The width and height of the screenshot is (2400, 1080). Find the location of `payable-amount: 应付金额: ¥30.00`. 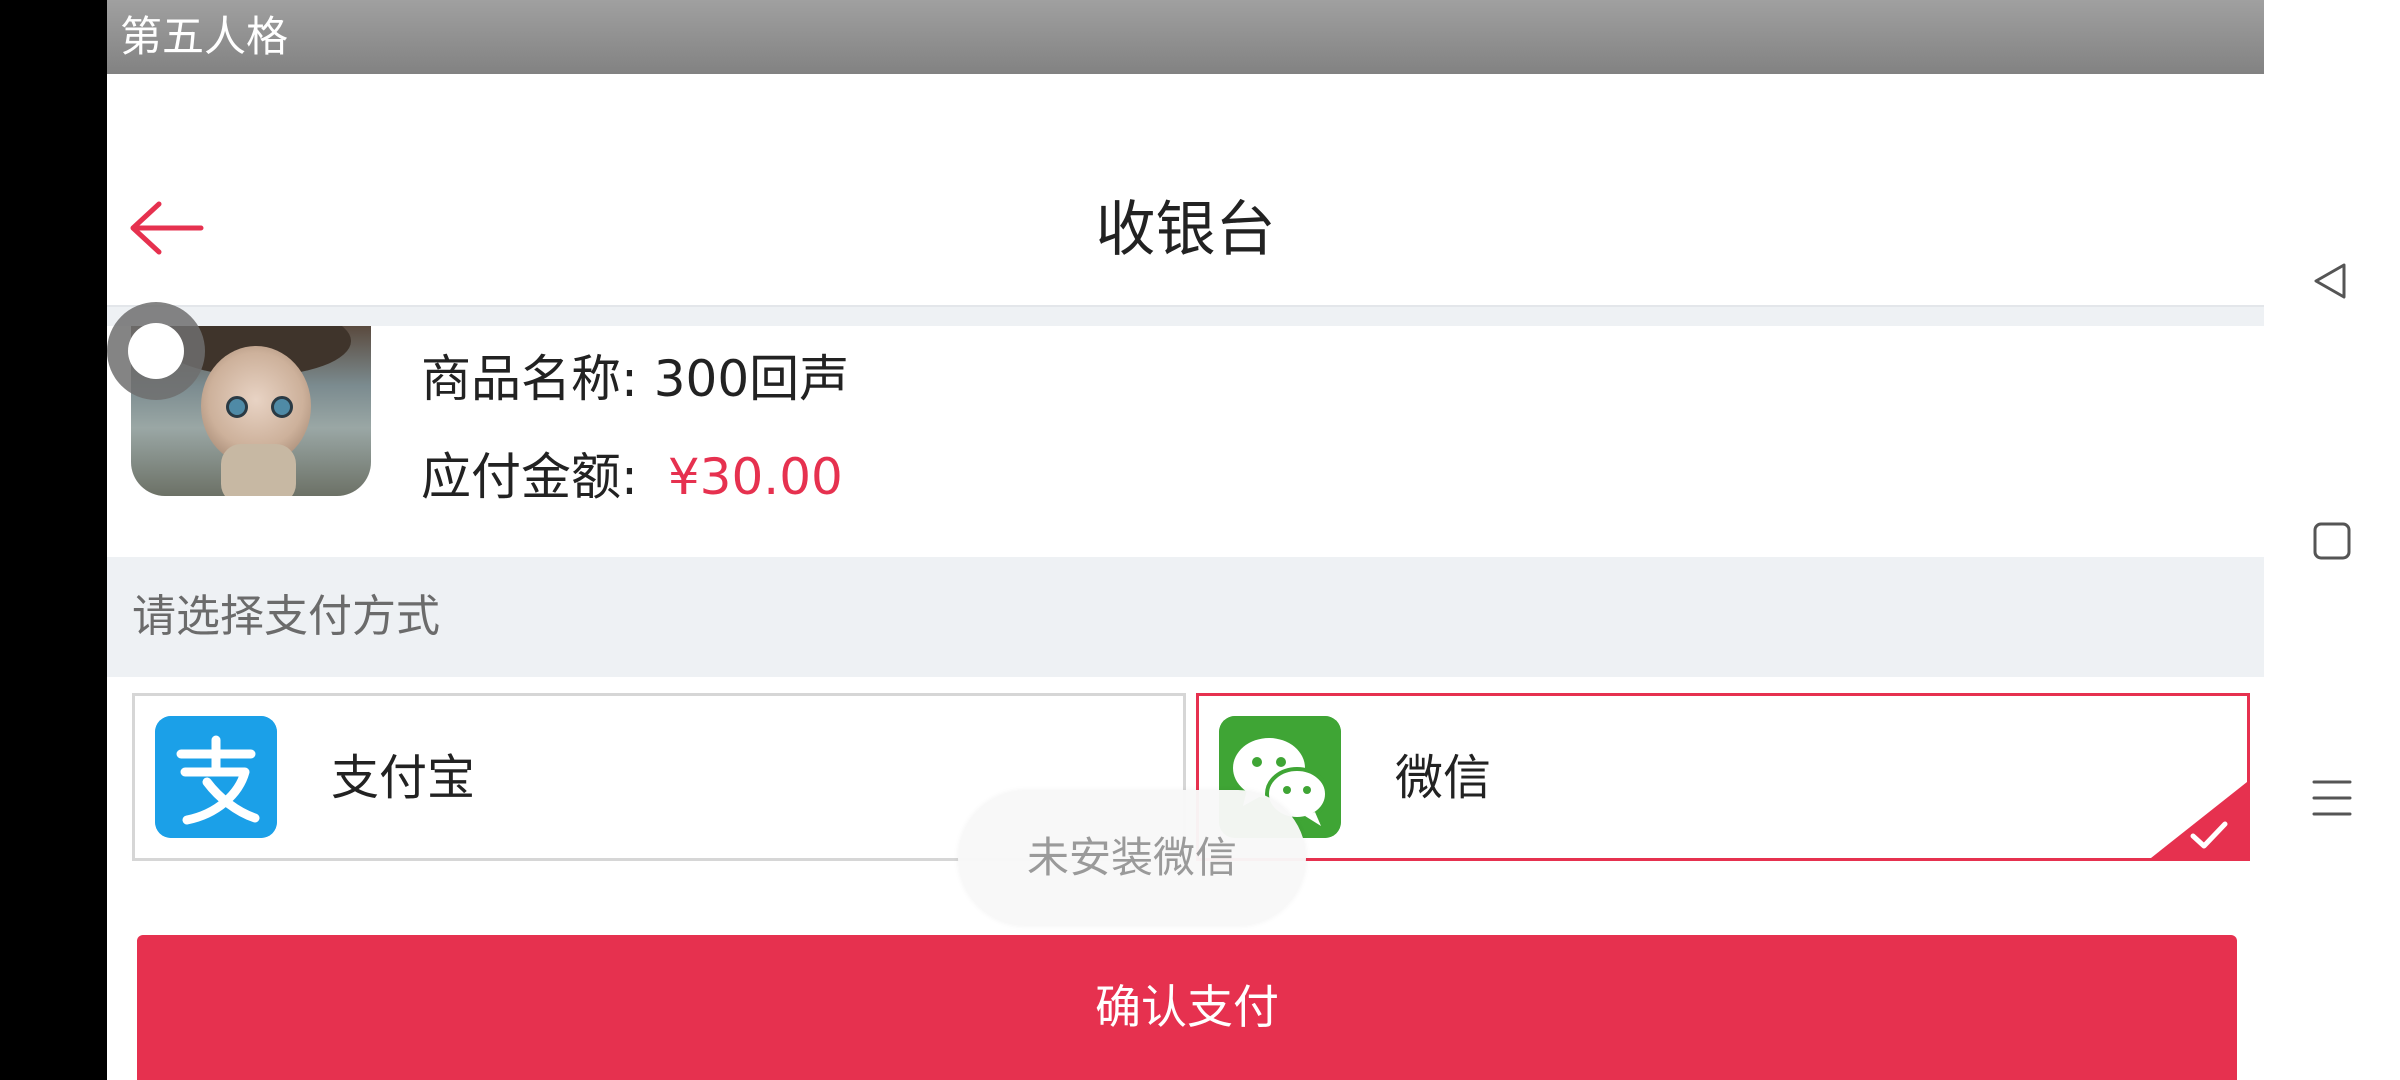

payable-amount: 应付金额: ¥30.00 is located at coordinates (632, 477).